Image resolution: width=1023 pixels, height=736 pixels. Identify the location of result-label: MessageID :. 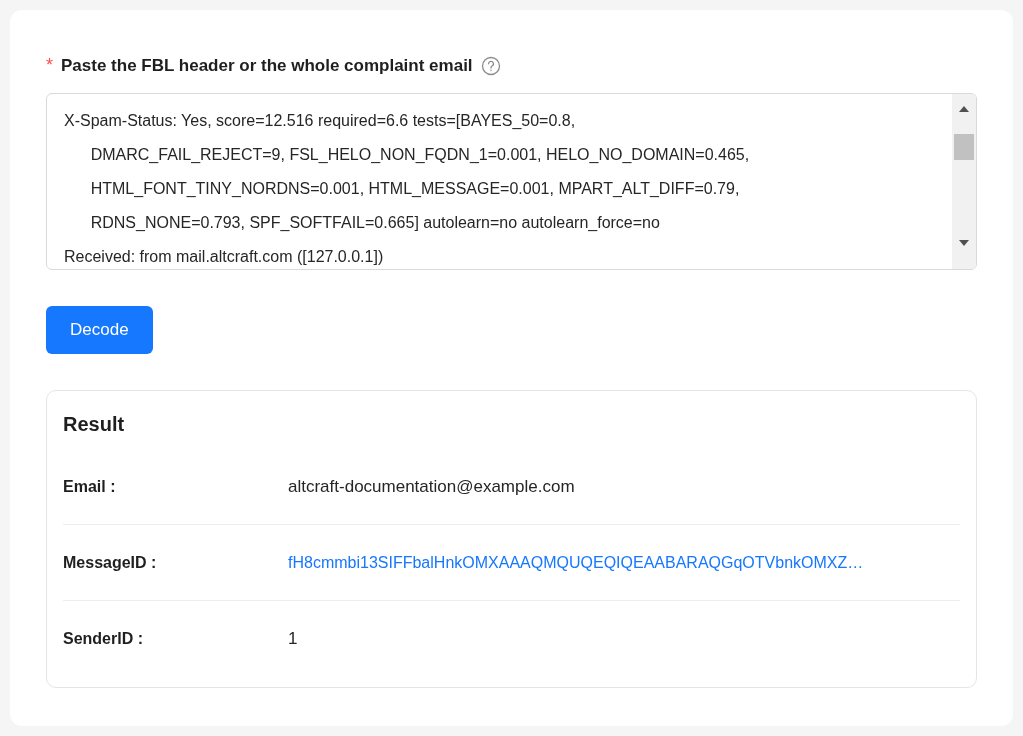
(110, 562).